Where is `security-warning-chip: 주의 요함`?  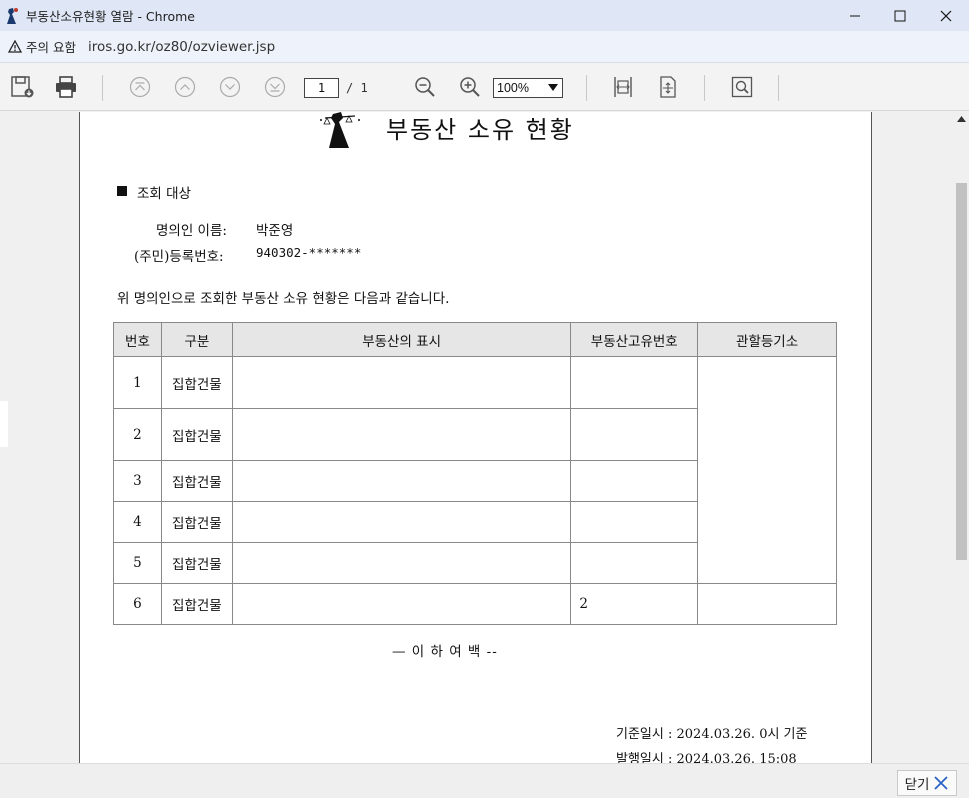 security-warning-chip: 주의 요함 is located at coordinates (42, 47).